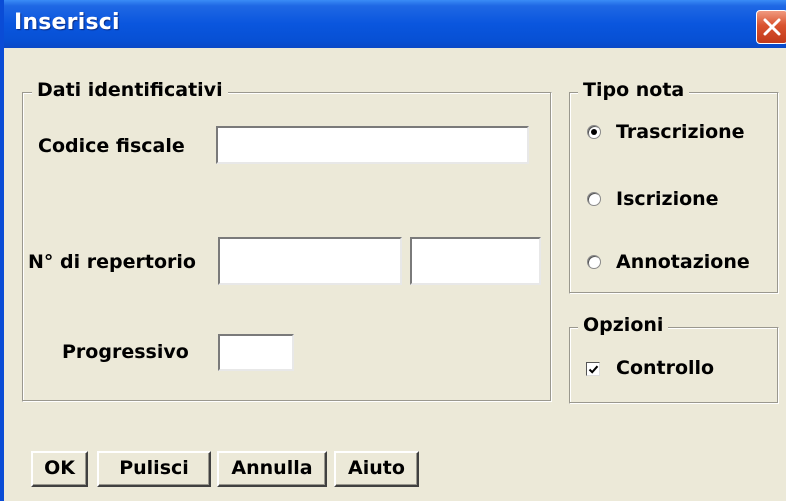 This screenshot has height=501, width=786. Describe the element at coordinates (112, 262) in the screenshot. I see `repertorio-label: N° di repertorio` at that location.